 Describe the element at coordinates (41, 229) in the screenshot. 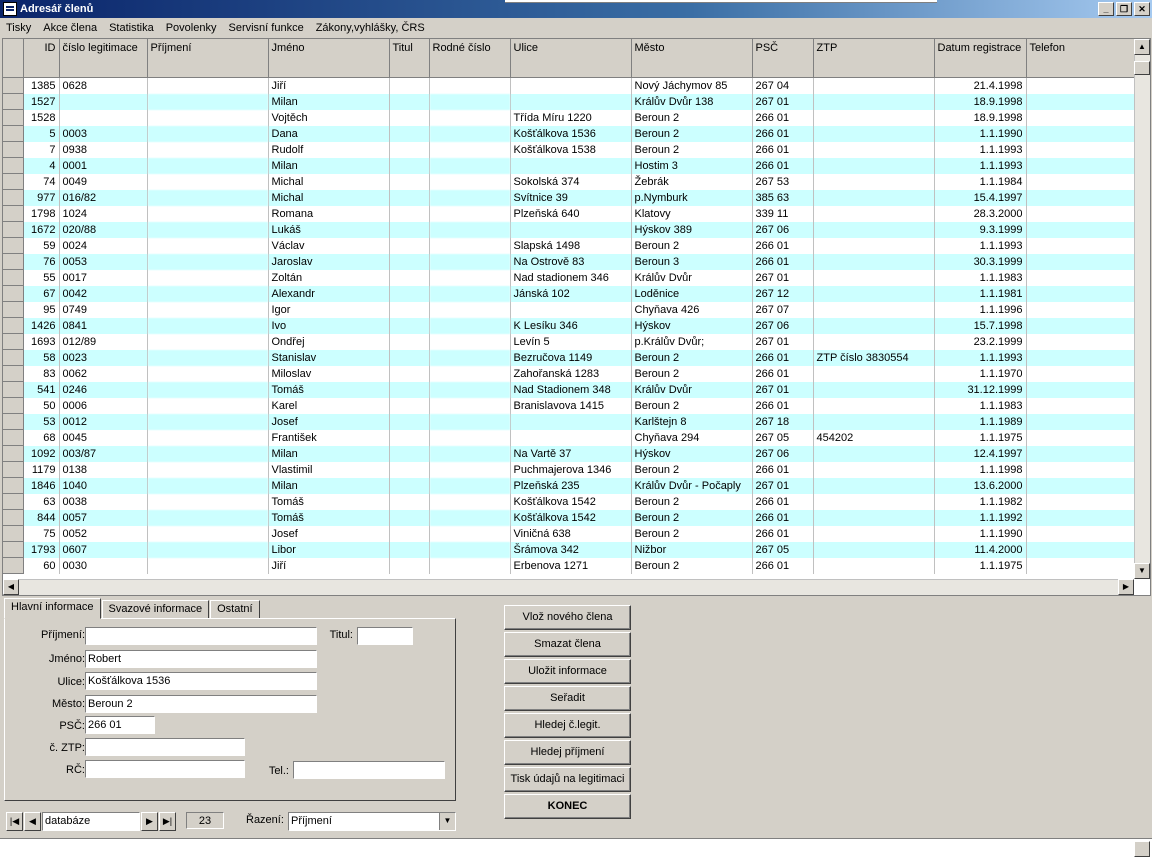

I see `table-cell-0: 1672` at that location.